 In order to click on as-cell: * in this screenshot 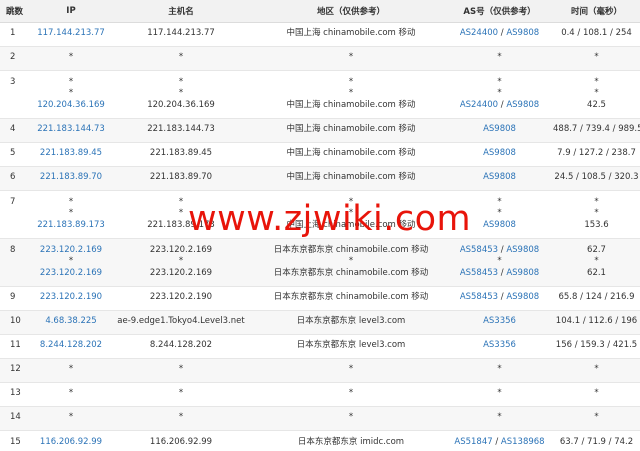, I will do `click(499, 58)`.